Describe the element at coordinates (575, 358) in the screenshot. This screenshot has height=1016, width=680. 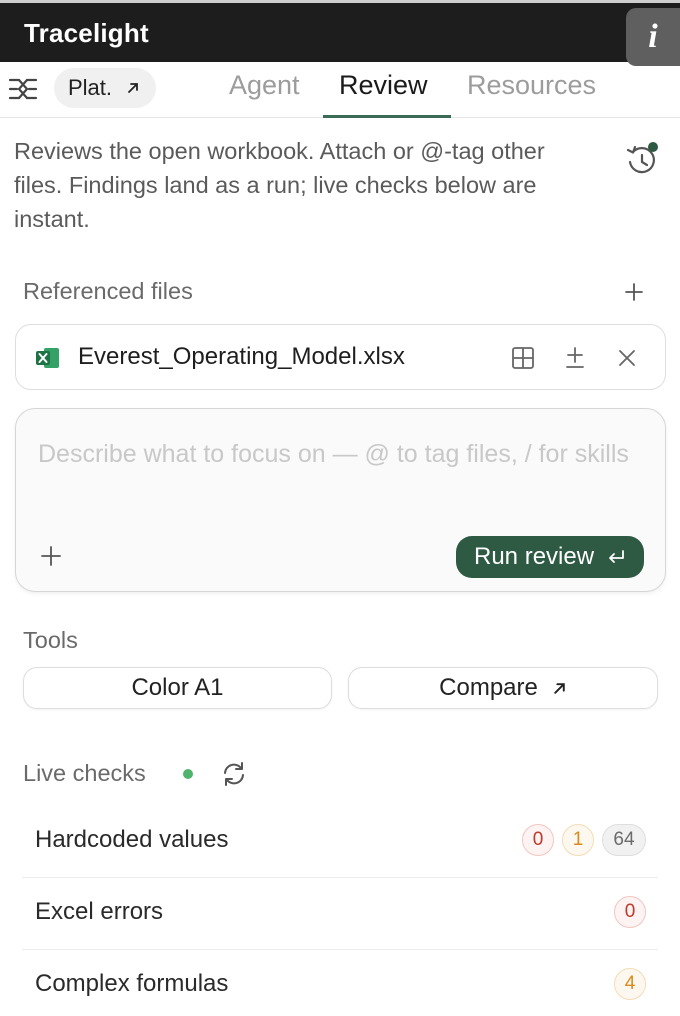
I see `plus-minus-icon` at that location.